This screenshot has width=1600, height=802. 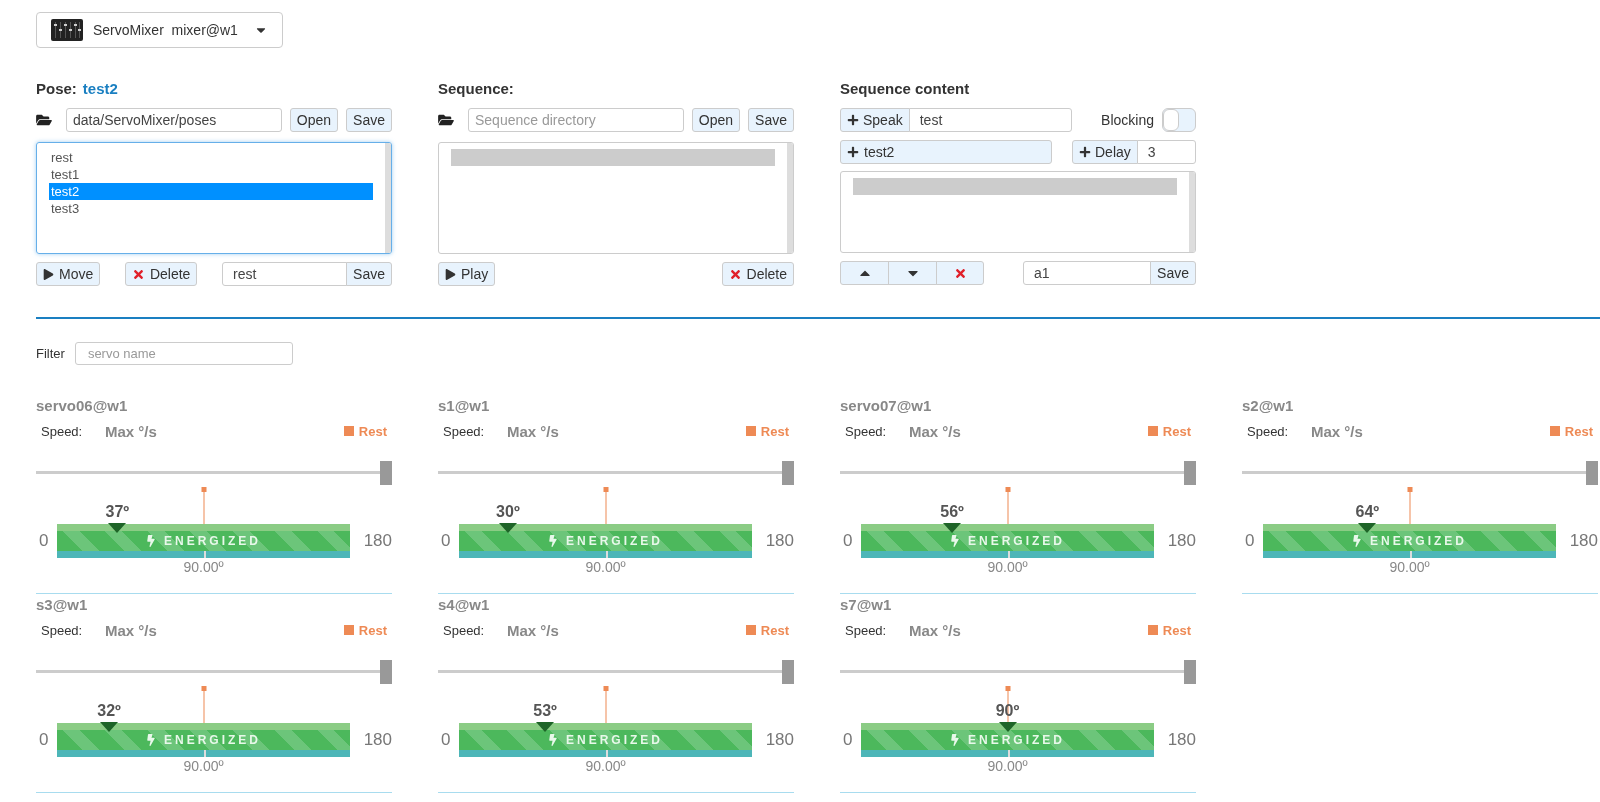 What do you see at coordinates (56, 88) in the screenshot?
I see `pose-label: Pose:` at bounding box center [56, 88].